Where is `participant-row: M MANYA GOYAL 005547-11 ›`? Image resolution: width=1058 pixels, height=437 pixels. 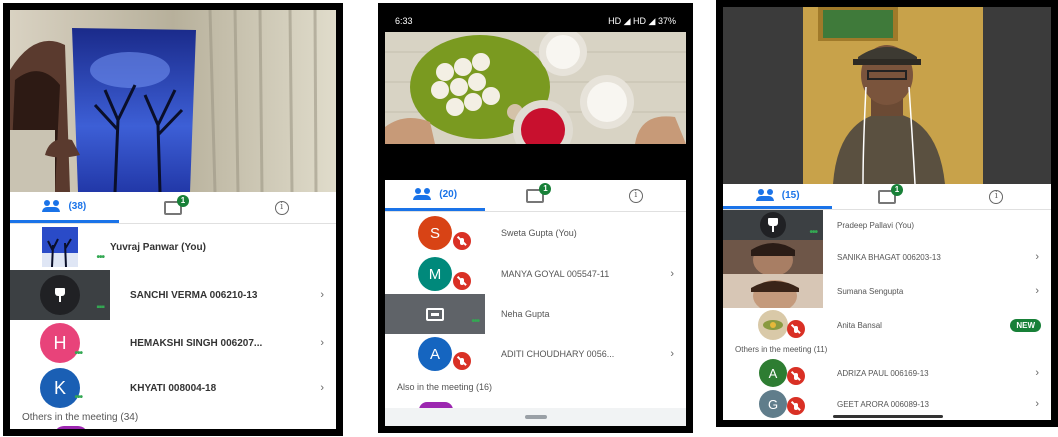 participant-row: M MANYA GOYAL 005547-11 › is located at coordinates (535, 274).